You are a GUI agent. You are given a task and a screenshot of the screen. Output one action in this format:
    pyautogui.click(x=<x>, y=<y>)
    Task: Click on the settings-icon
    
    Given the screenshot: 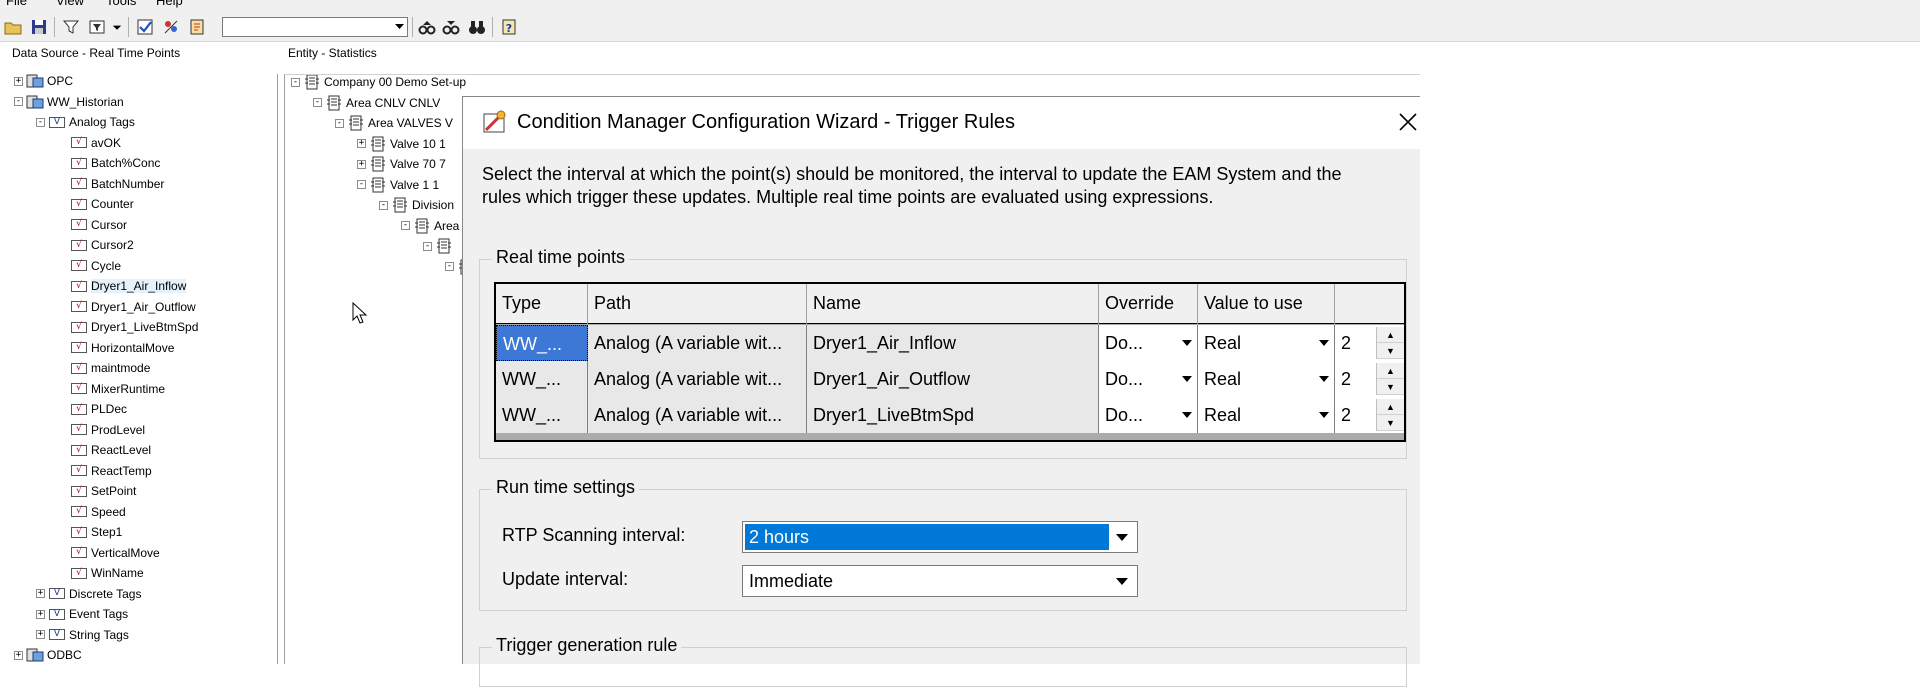 What is the action you would take?
    pyautogui.click(x=197, y=27)
    